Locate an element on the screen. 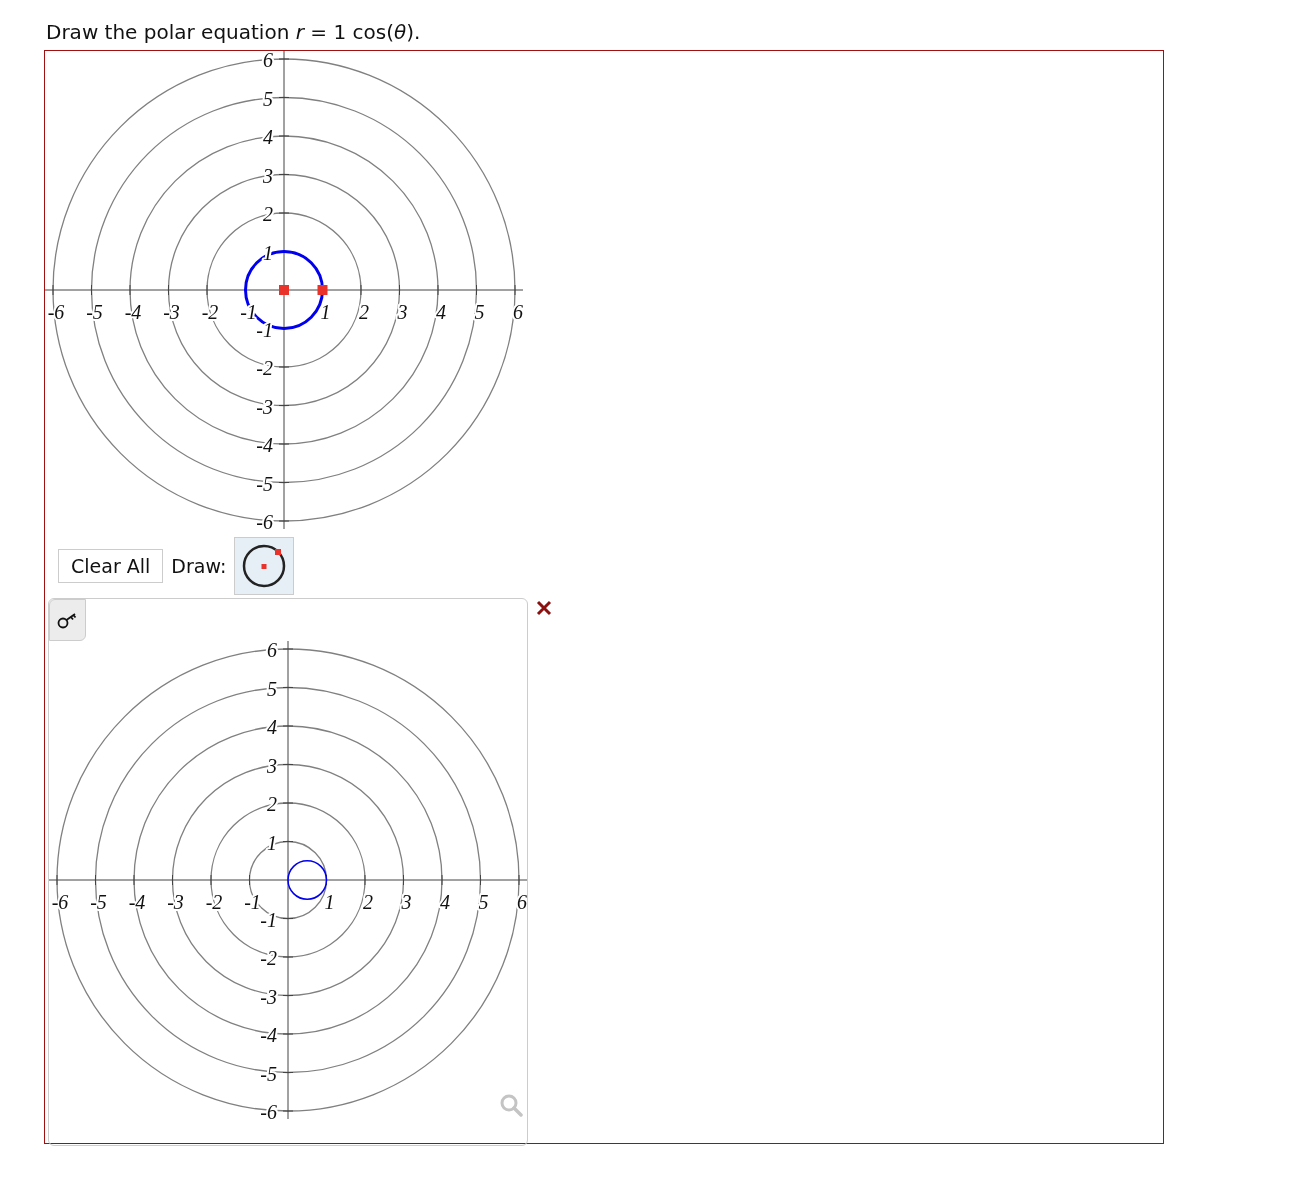 The width and height of the screenshot is (1310, 1200). key-button is located at coordinates (67, 620).